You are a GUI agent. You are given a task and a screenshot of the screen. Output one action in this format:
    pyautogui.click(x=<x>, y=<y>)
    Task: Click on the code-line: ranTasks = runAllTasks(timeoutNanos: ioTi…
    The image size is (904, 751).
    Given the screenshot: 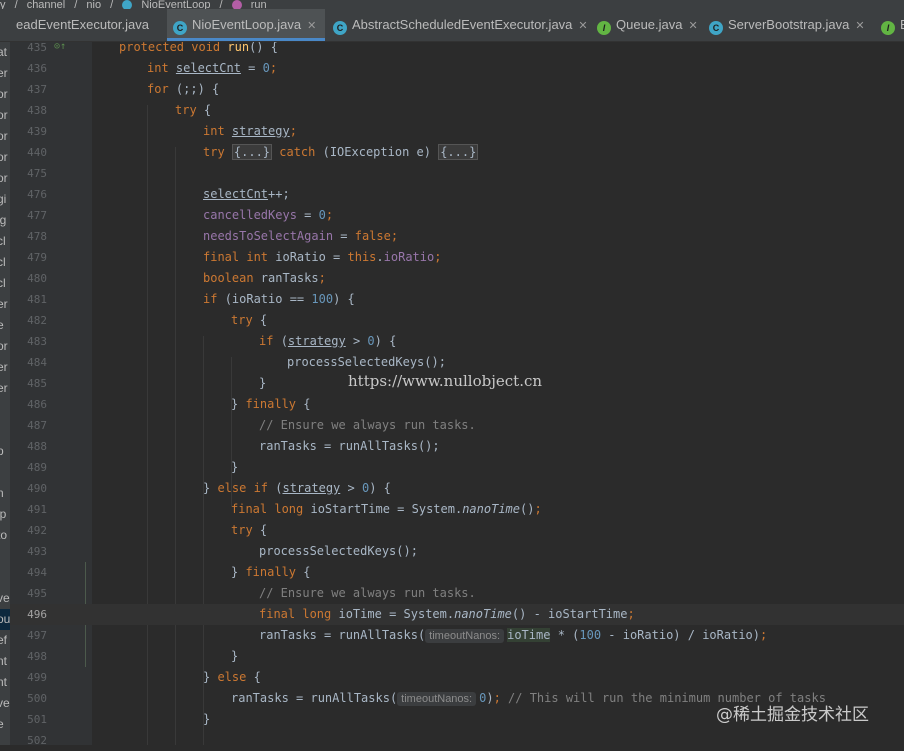 What is the action you would take?
    pyautogui.click(x=498, y=635)
    